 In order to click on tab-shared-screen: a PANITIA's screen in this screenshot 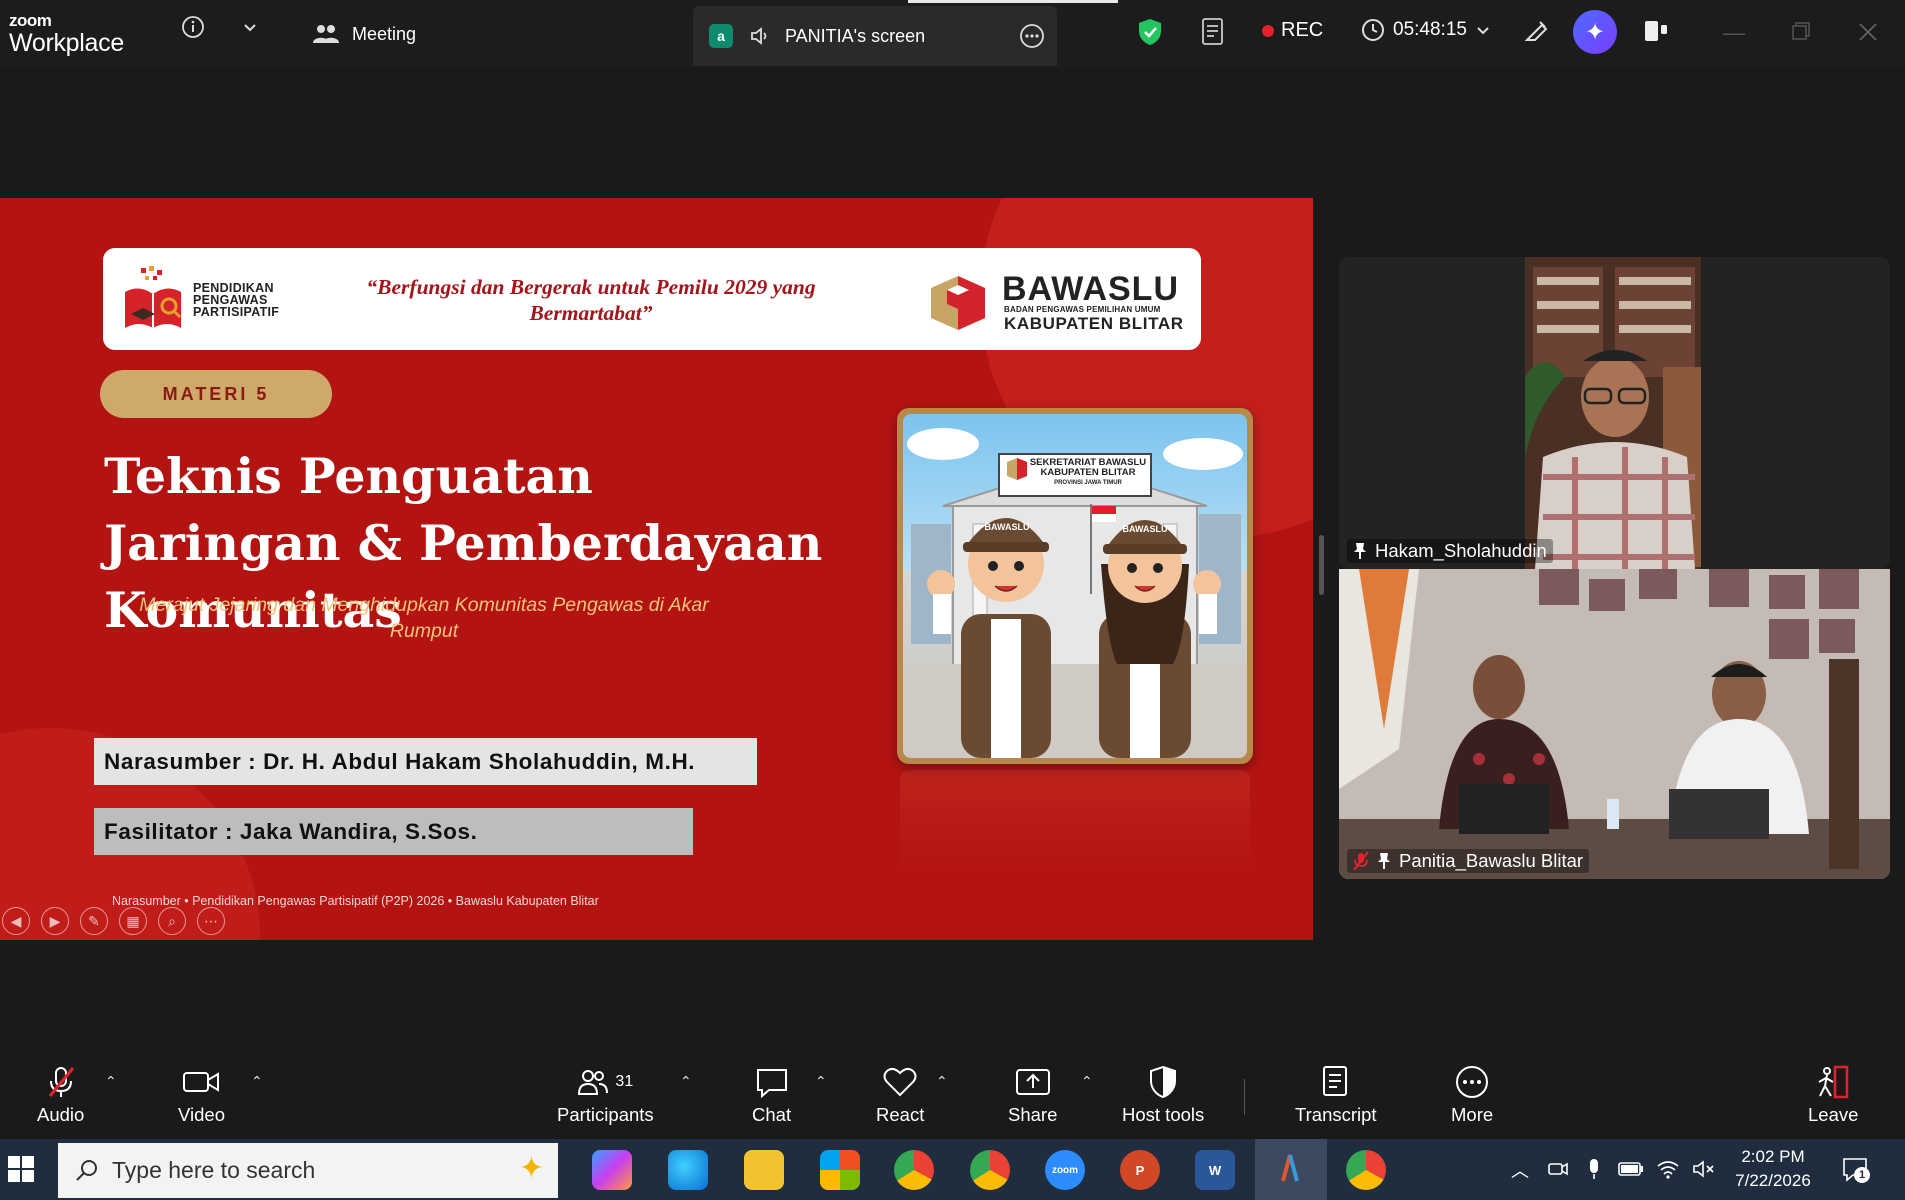, I will do `click(905, 33)`.